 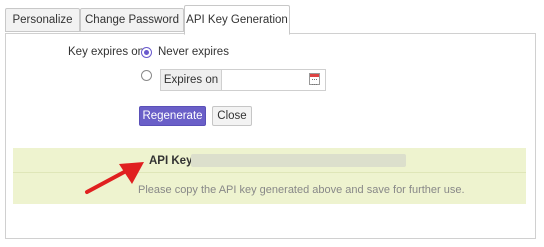 I want to click on key-expires-label: Key expires on, so click(x=106, y=52).